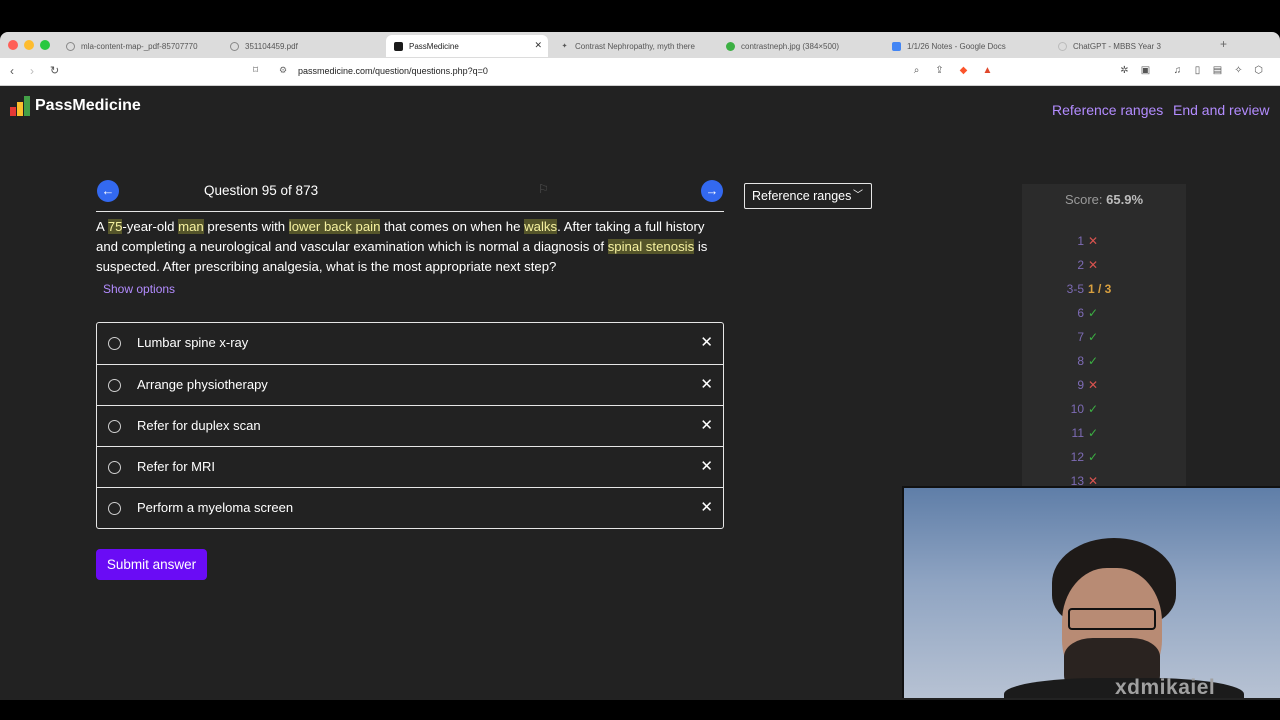 This screenshot has width=1280, height=720. What do you see at coordinates (75, 106) in the screenshot?
I see `passmedicine-logo: PassMedicine` at bounding box center [75, 106].